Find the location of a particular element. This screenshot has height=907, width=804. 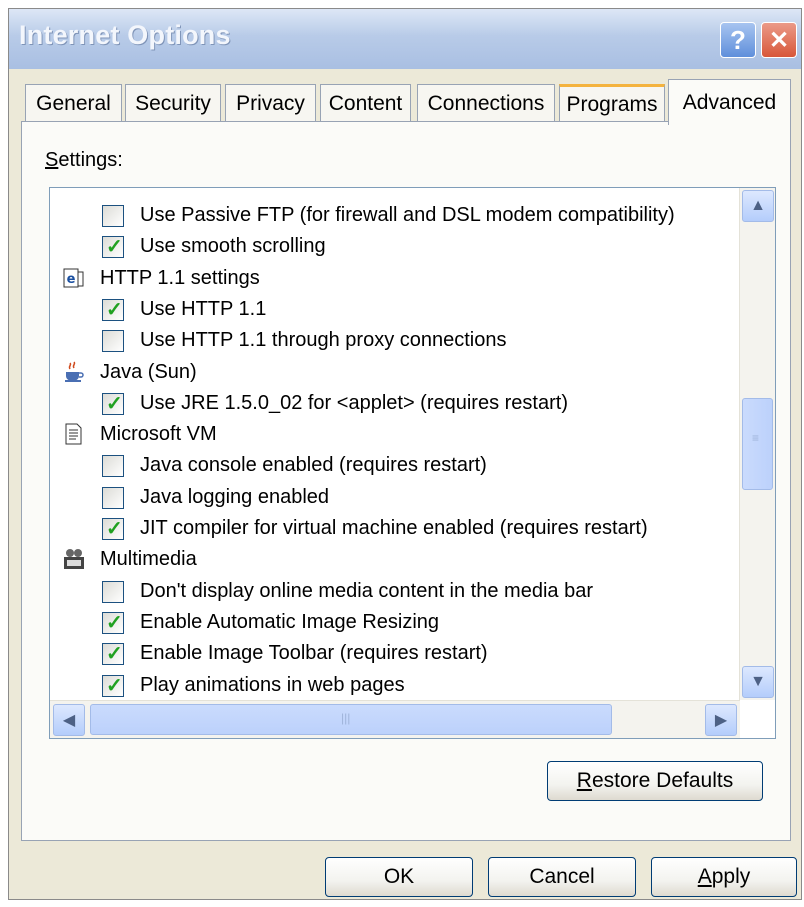

ok-button: OK is located at coordinates (399, 877).